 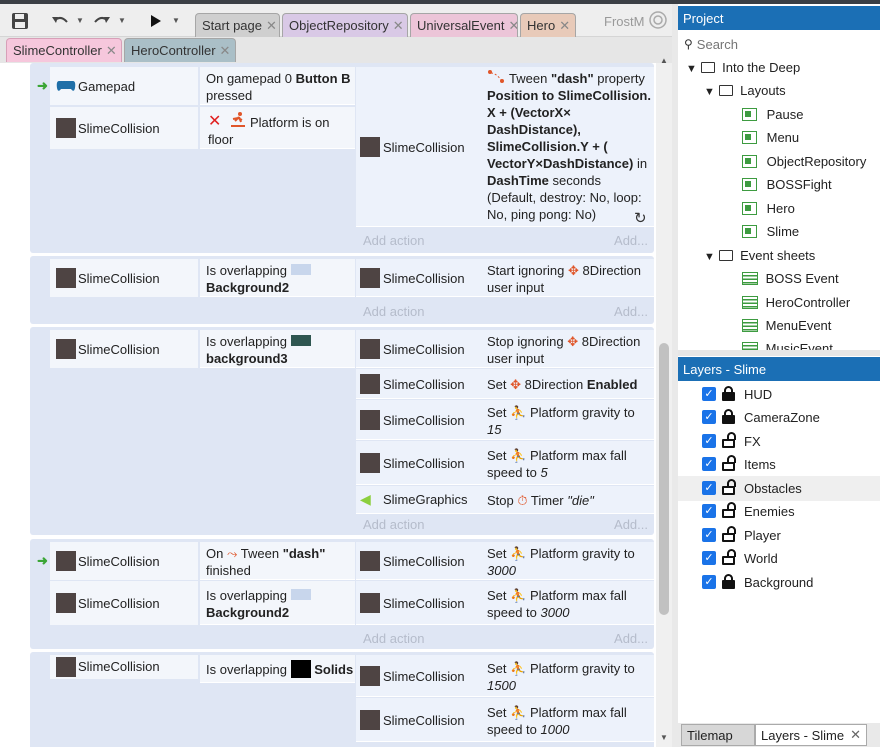 What do you see at coordinates (505, 384) in the screenshot?
I see `action-row: SlimeCollision Set ✥ 8Direction Enabled` at bounding box center [505, 384].